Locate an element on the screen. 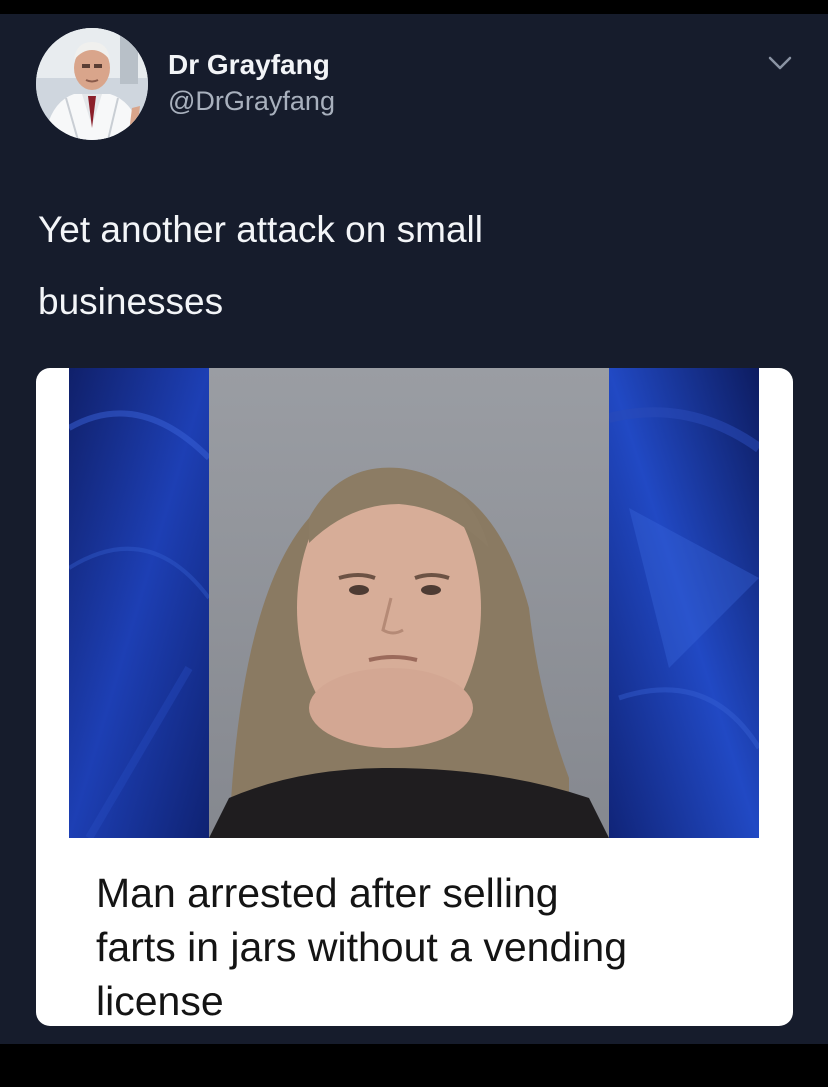 The width and height of the screenshot is (828, 1087). tweet-author: Dr Grayfang @DrGrayfang is located at coordinates (251, 83).